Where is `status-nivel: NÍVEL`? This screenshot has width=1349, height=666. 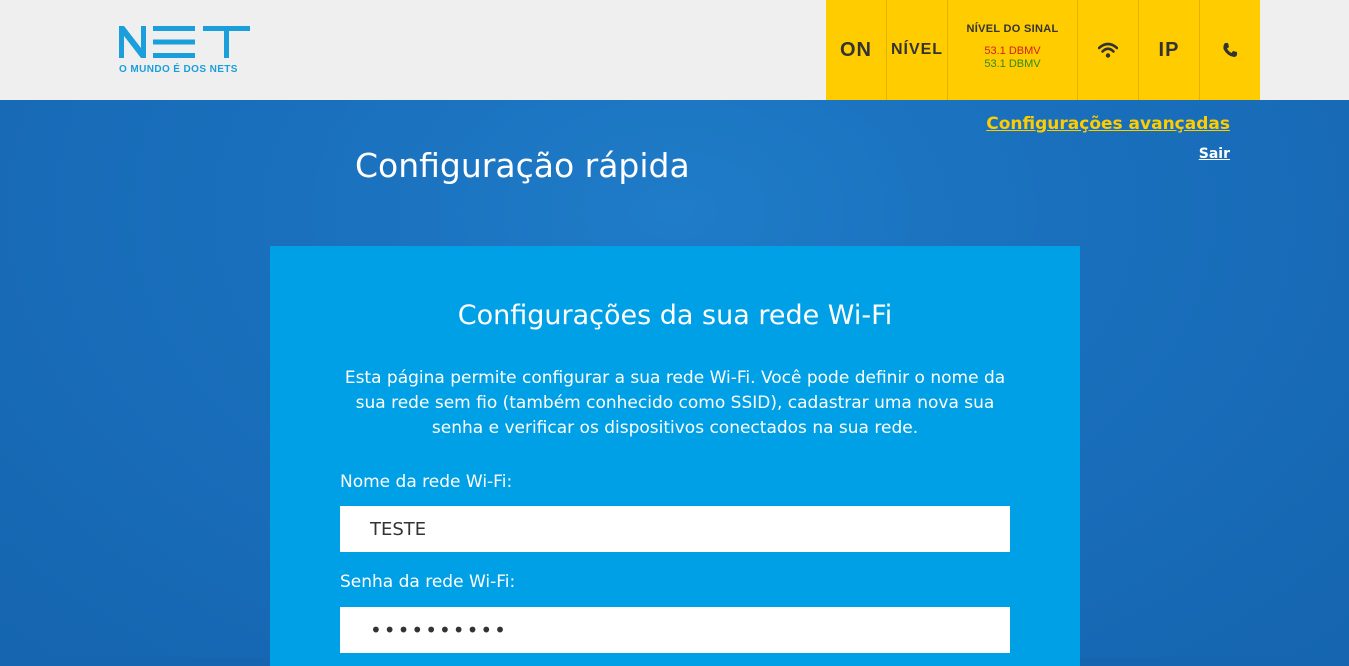
status-nivel: NÍVEL is located at coordinates (916, 50).